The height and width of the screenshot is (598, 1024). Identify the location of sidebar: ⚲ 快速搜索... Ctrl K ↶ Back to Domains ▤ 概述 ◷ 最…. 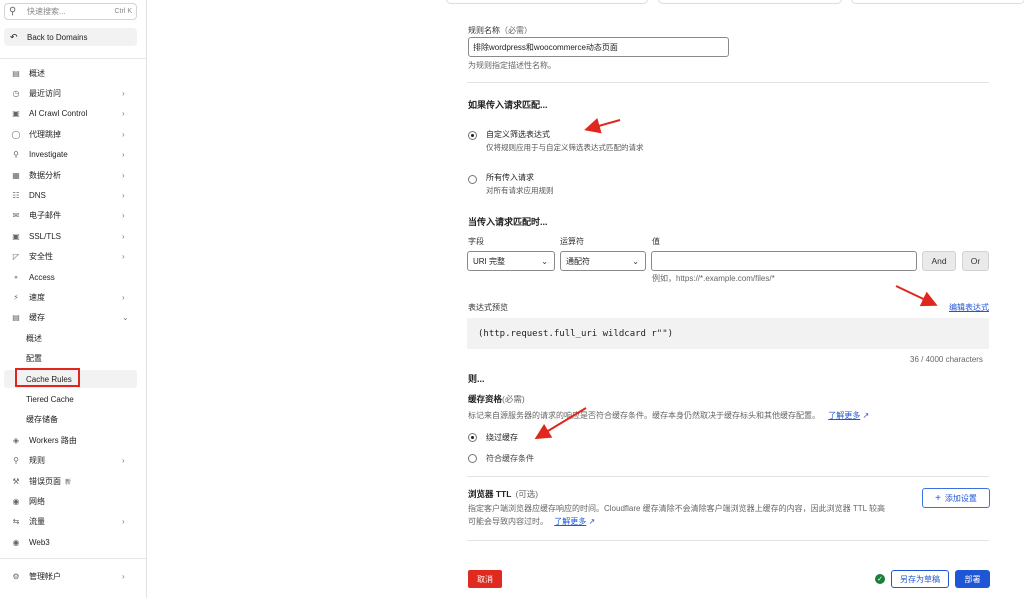
(73, 299).